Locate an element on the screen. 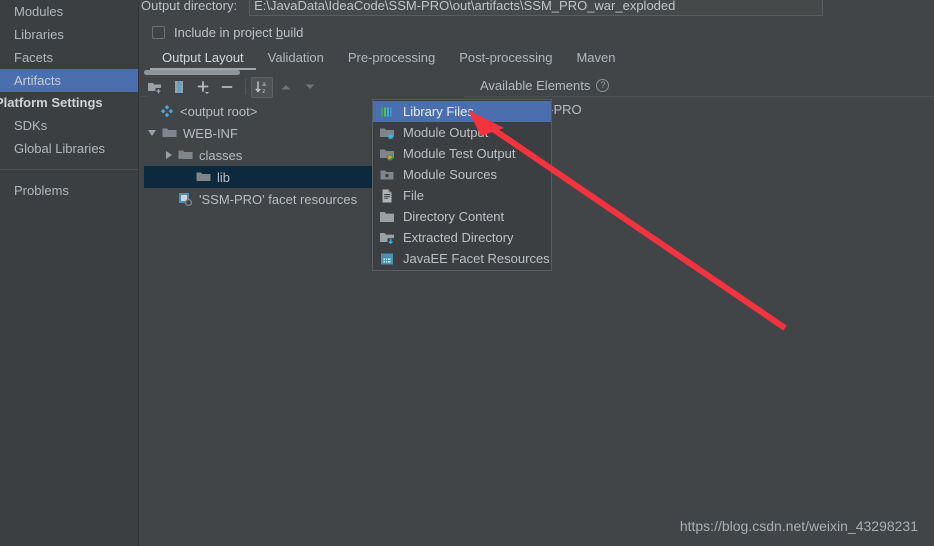 This screenshot has height=546, width=934. menu-item-label: Directory Content is located at coordinates (454, 216).